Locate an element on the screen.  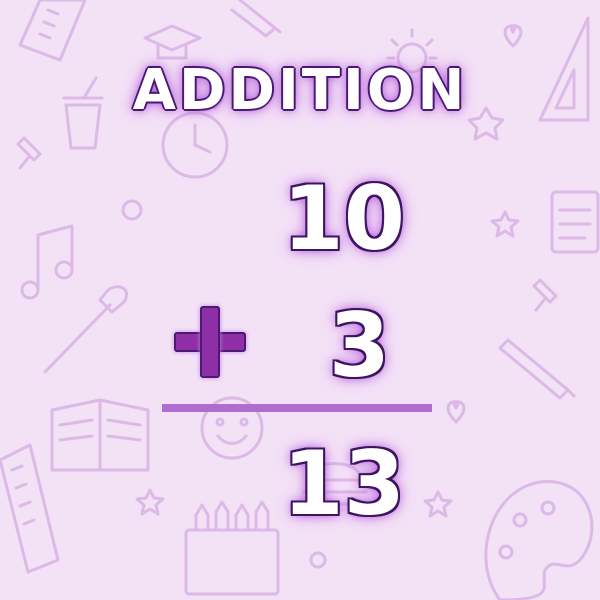
music-note-icon is located at coordinates (47, 262).